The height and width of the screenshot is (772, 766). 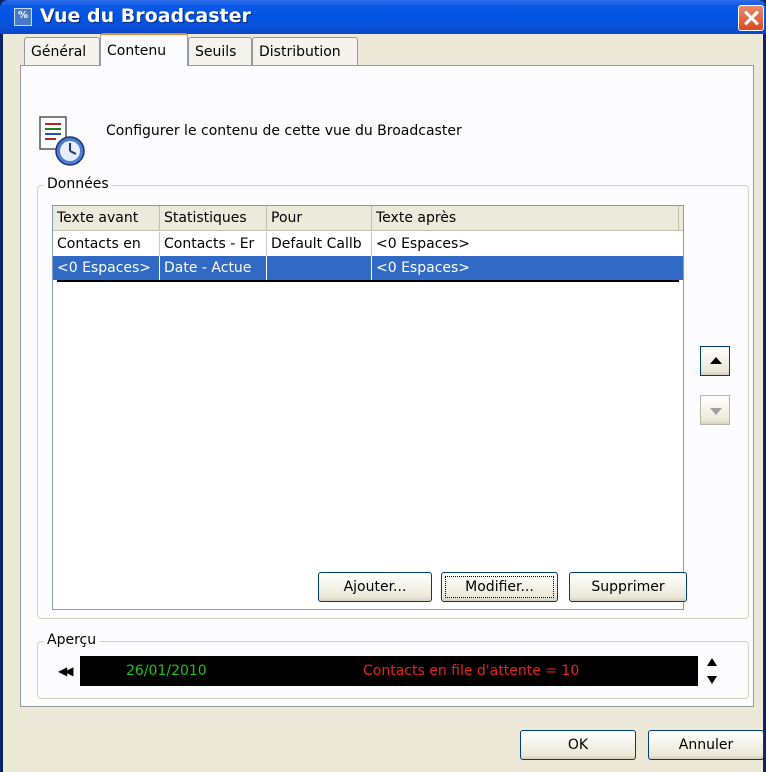 I want to click on delete-button: Supprimer, so click(x=628, y=587).